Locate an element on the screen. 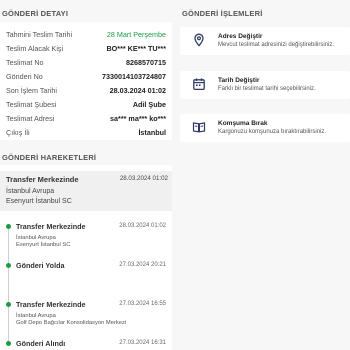  detail-value: 8268570715 is located at coordinates (146, 62).